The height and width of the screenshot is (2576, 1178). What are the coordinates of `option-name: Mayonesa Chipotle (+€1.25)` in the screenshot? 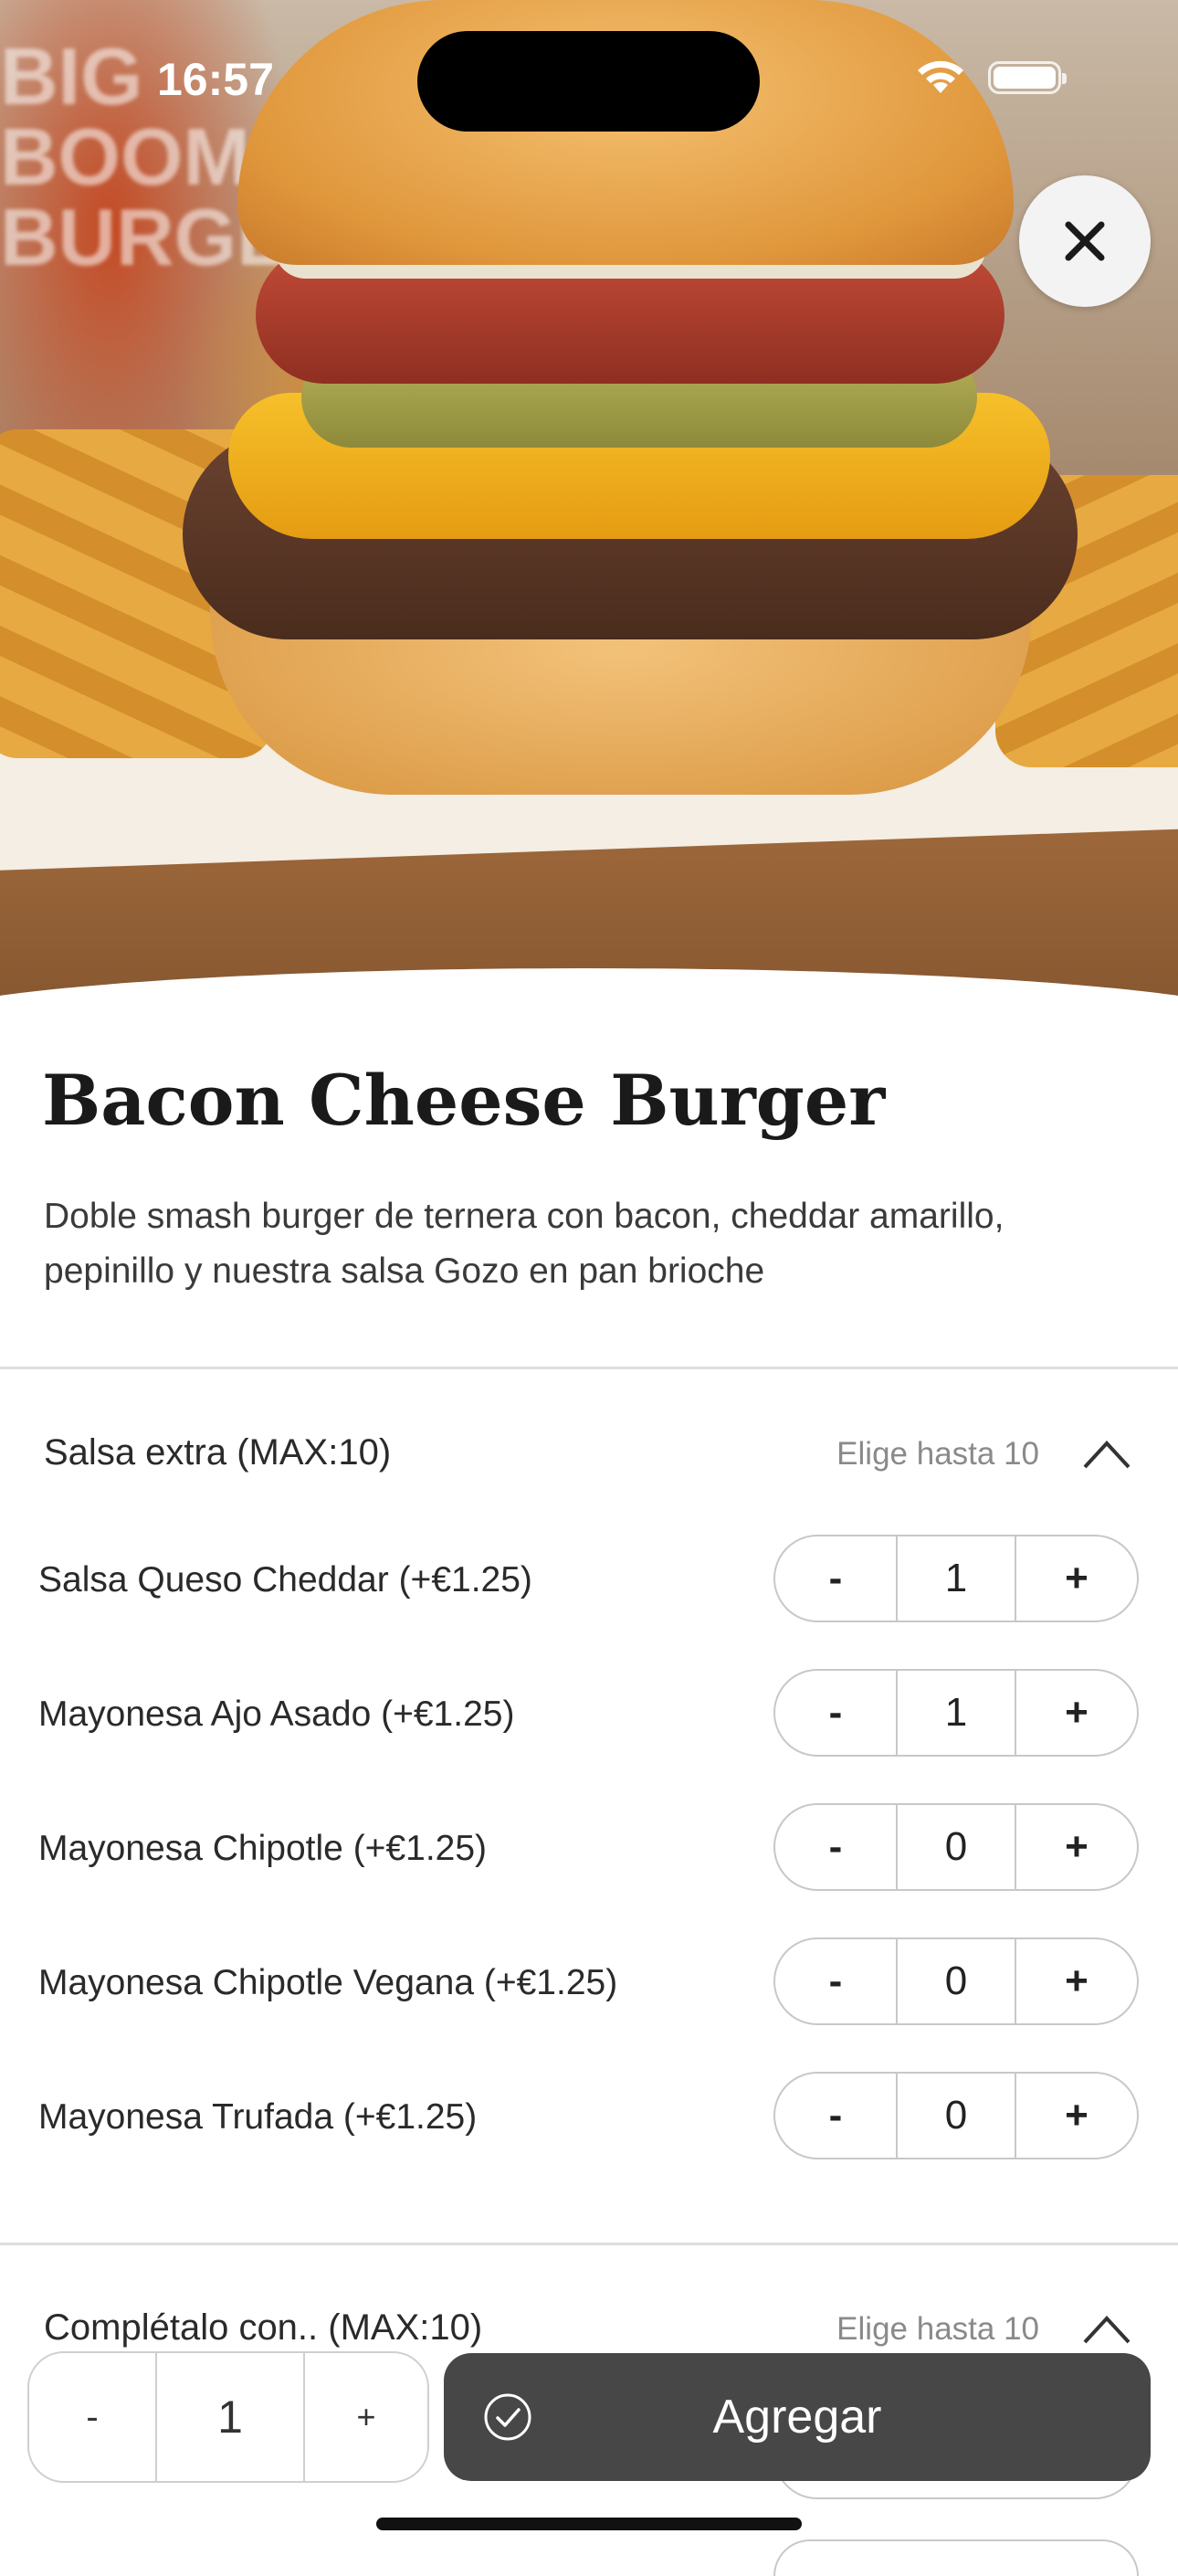 It's located at (263, 1848).